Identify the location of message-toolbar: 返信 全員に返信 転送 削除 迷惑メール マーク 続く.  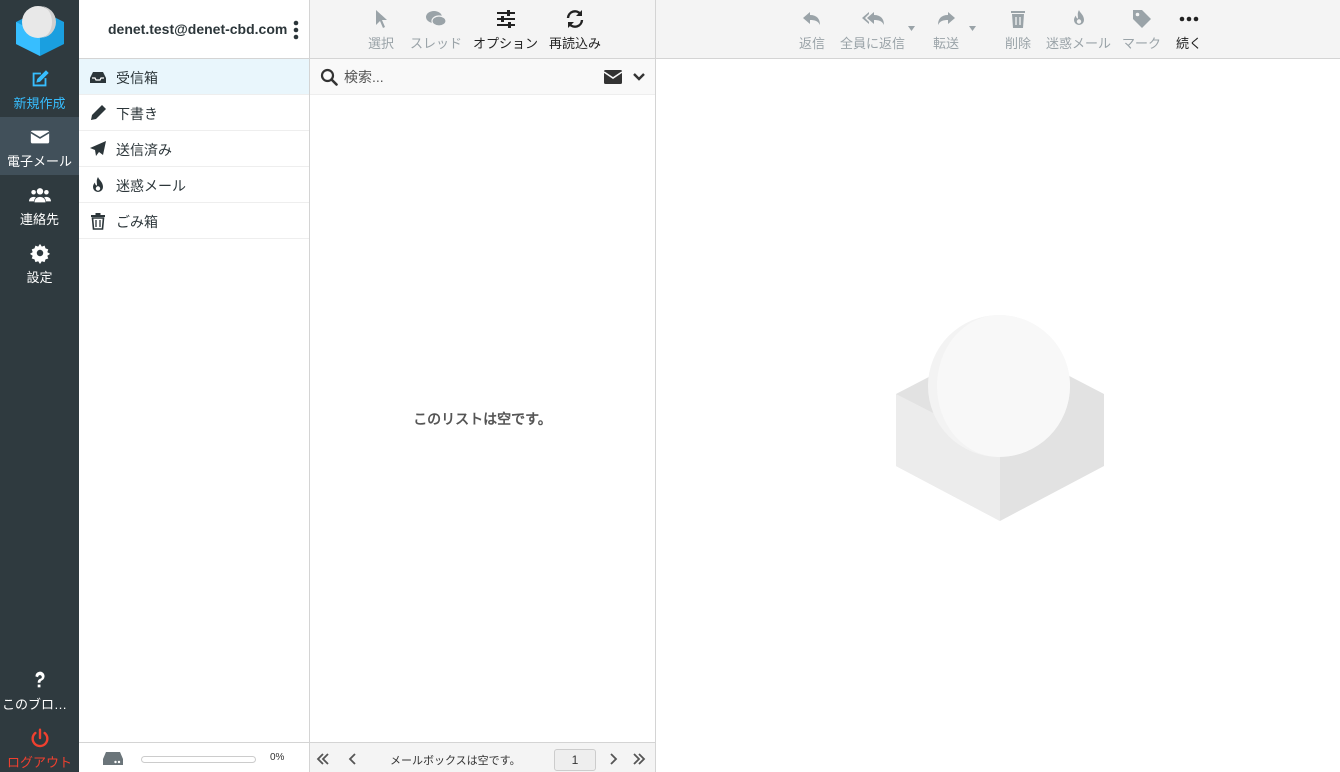
(998, 29).